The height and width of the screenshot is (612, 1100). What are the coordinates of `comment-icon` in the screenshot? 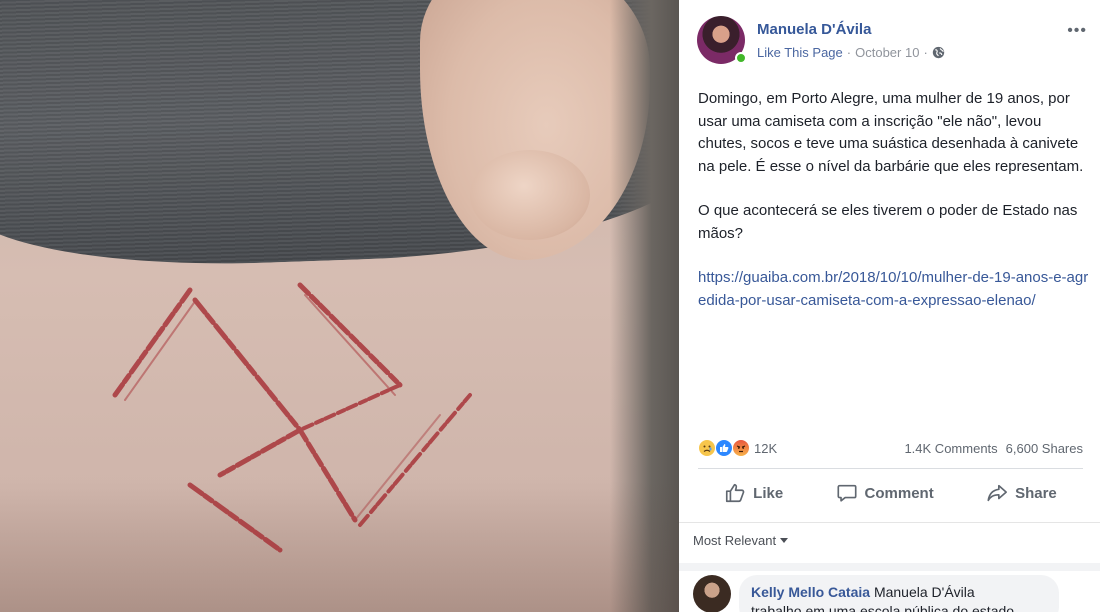 It's located at (847, 493).